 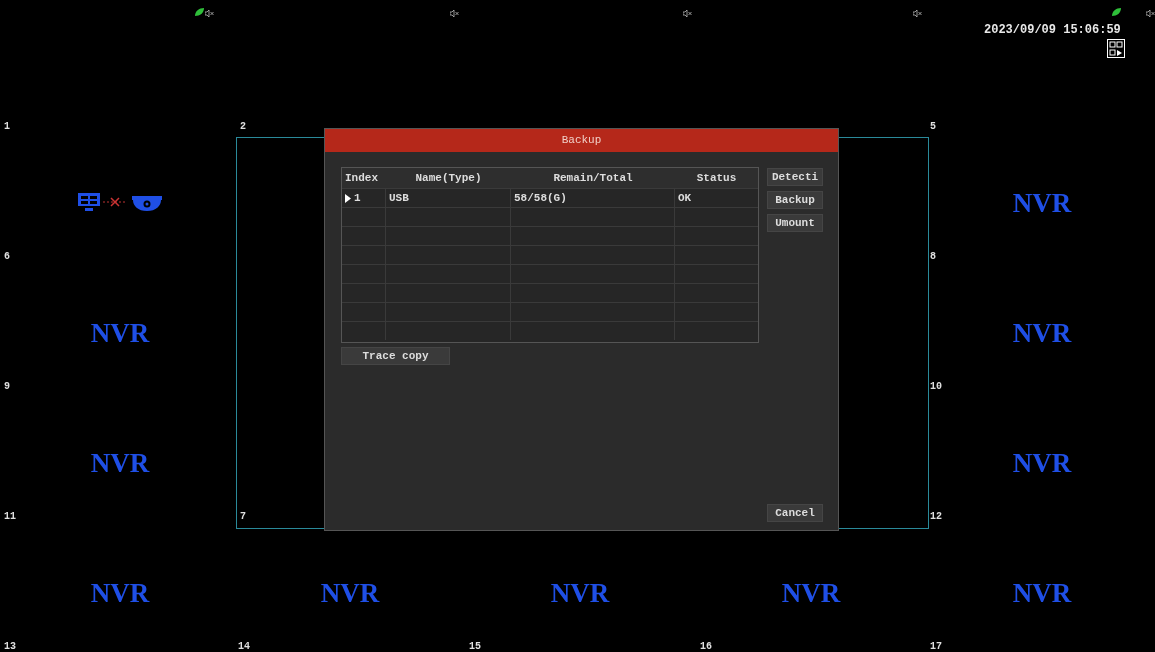 I want to click on channel-number: 7, so click(x=243, y=516).